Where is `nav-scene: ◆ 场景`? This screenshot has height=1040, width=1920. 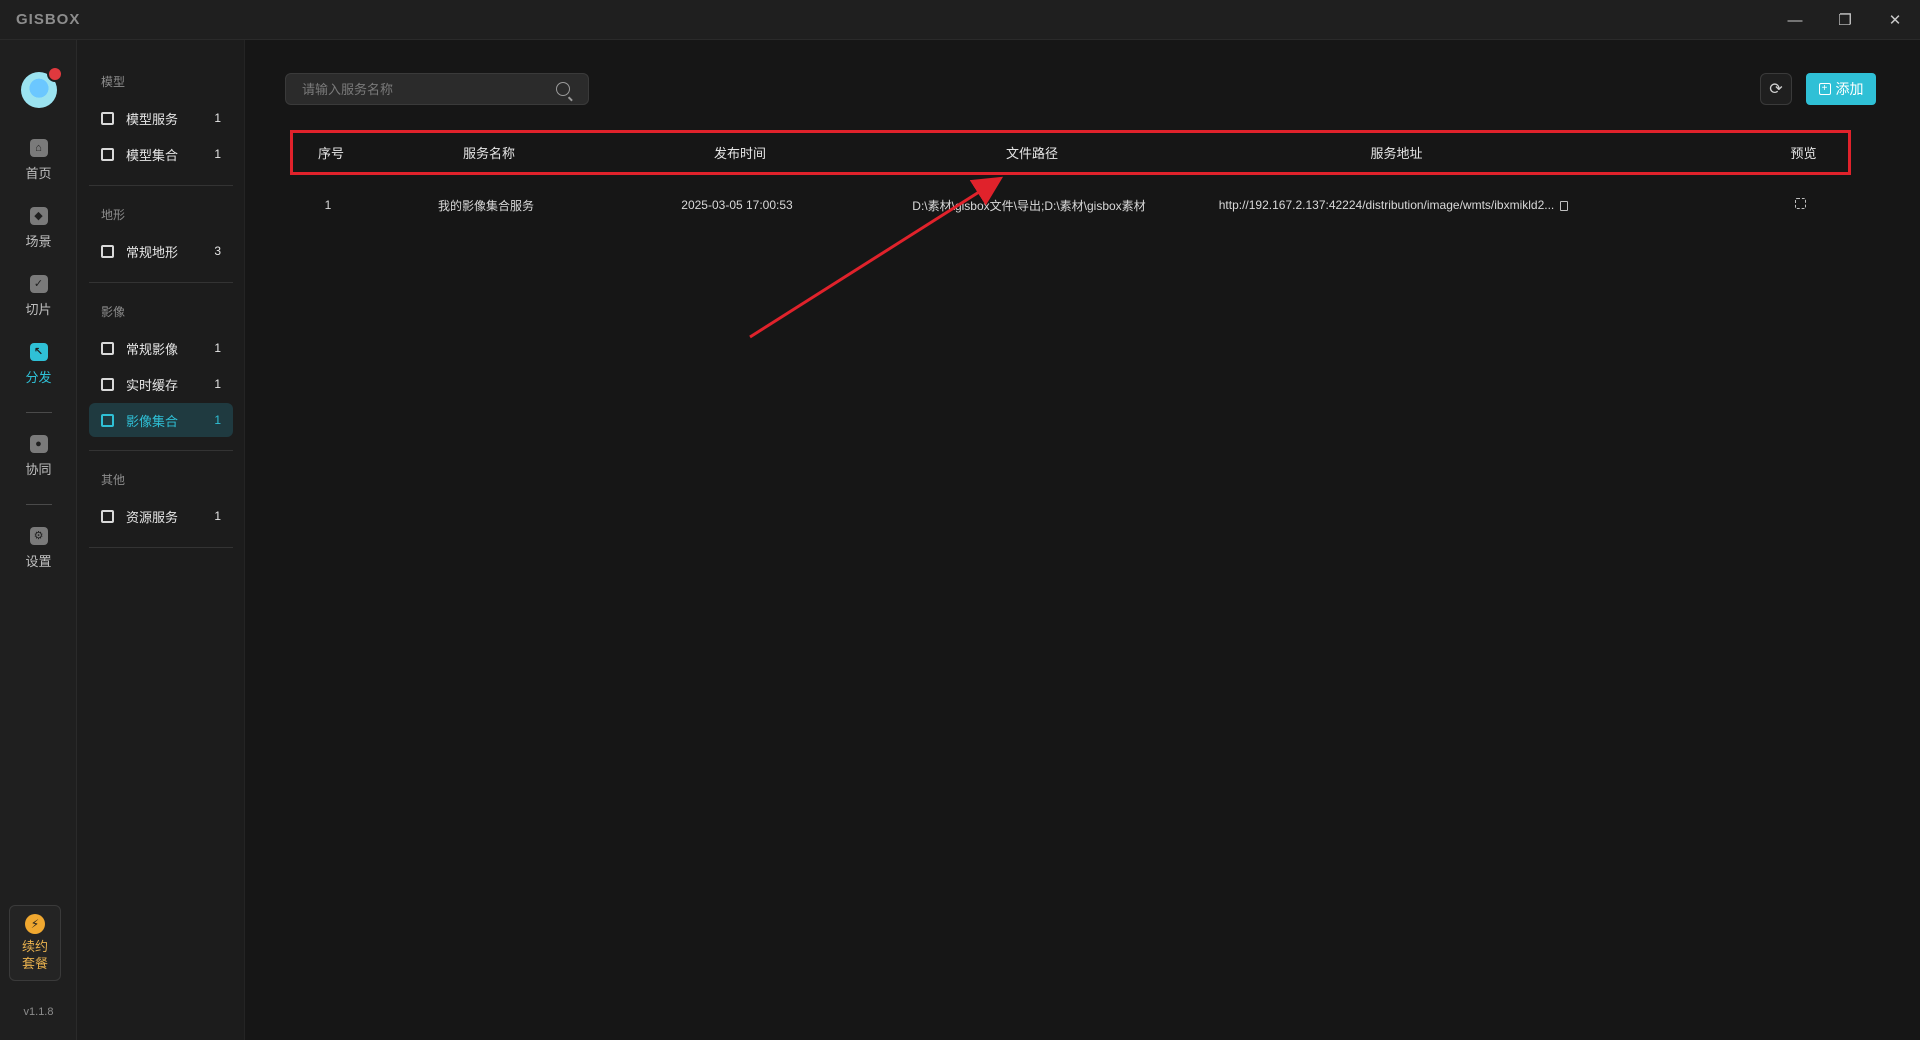
nav-scene: ◆ 场景 is located at coordinates (38, 228).